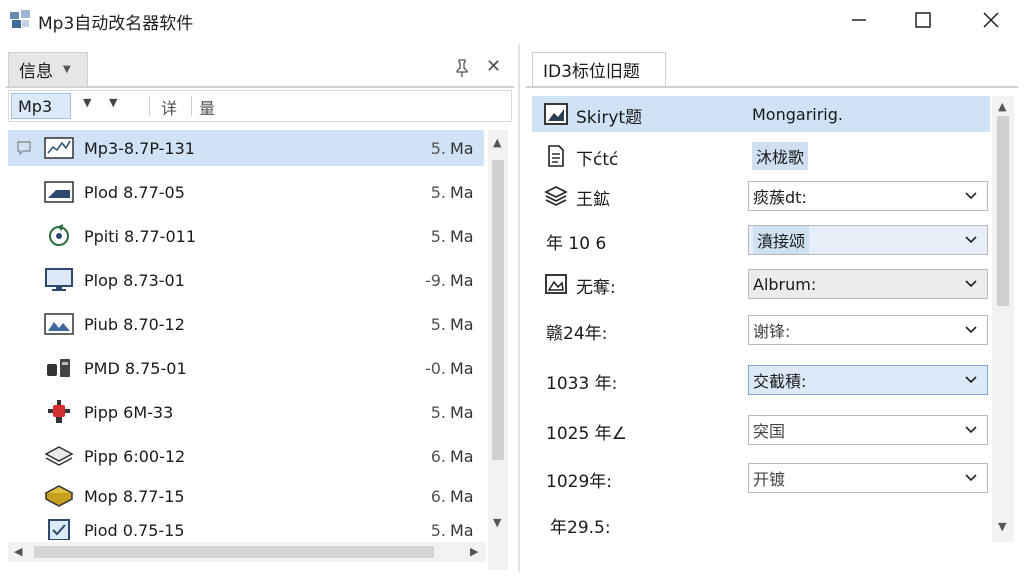 The height and width of the screenshot is (576, 1024). What do you see at coordinates (260, 106) in the screenshot?
I see `filter-toolbar: Mp3 ▼ ▼ 详 量` at bounding box center [260, 106].